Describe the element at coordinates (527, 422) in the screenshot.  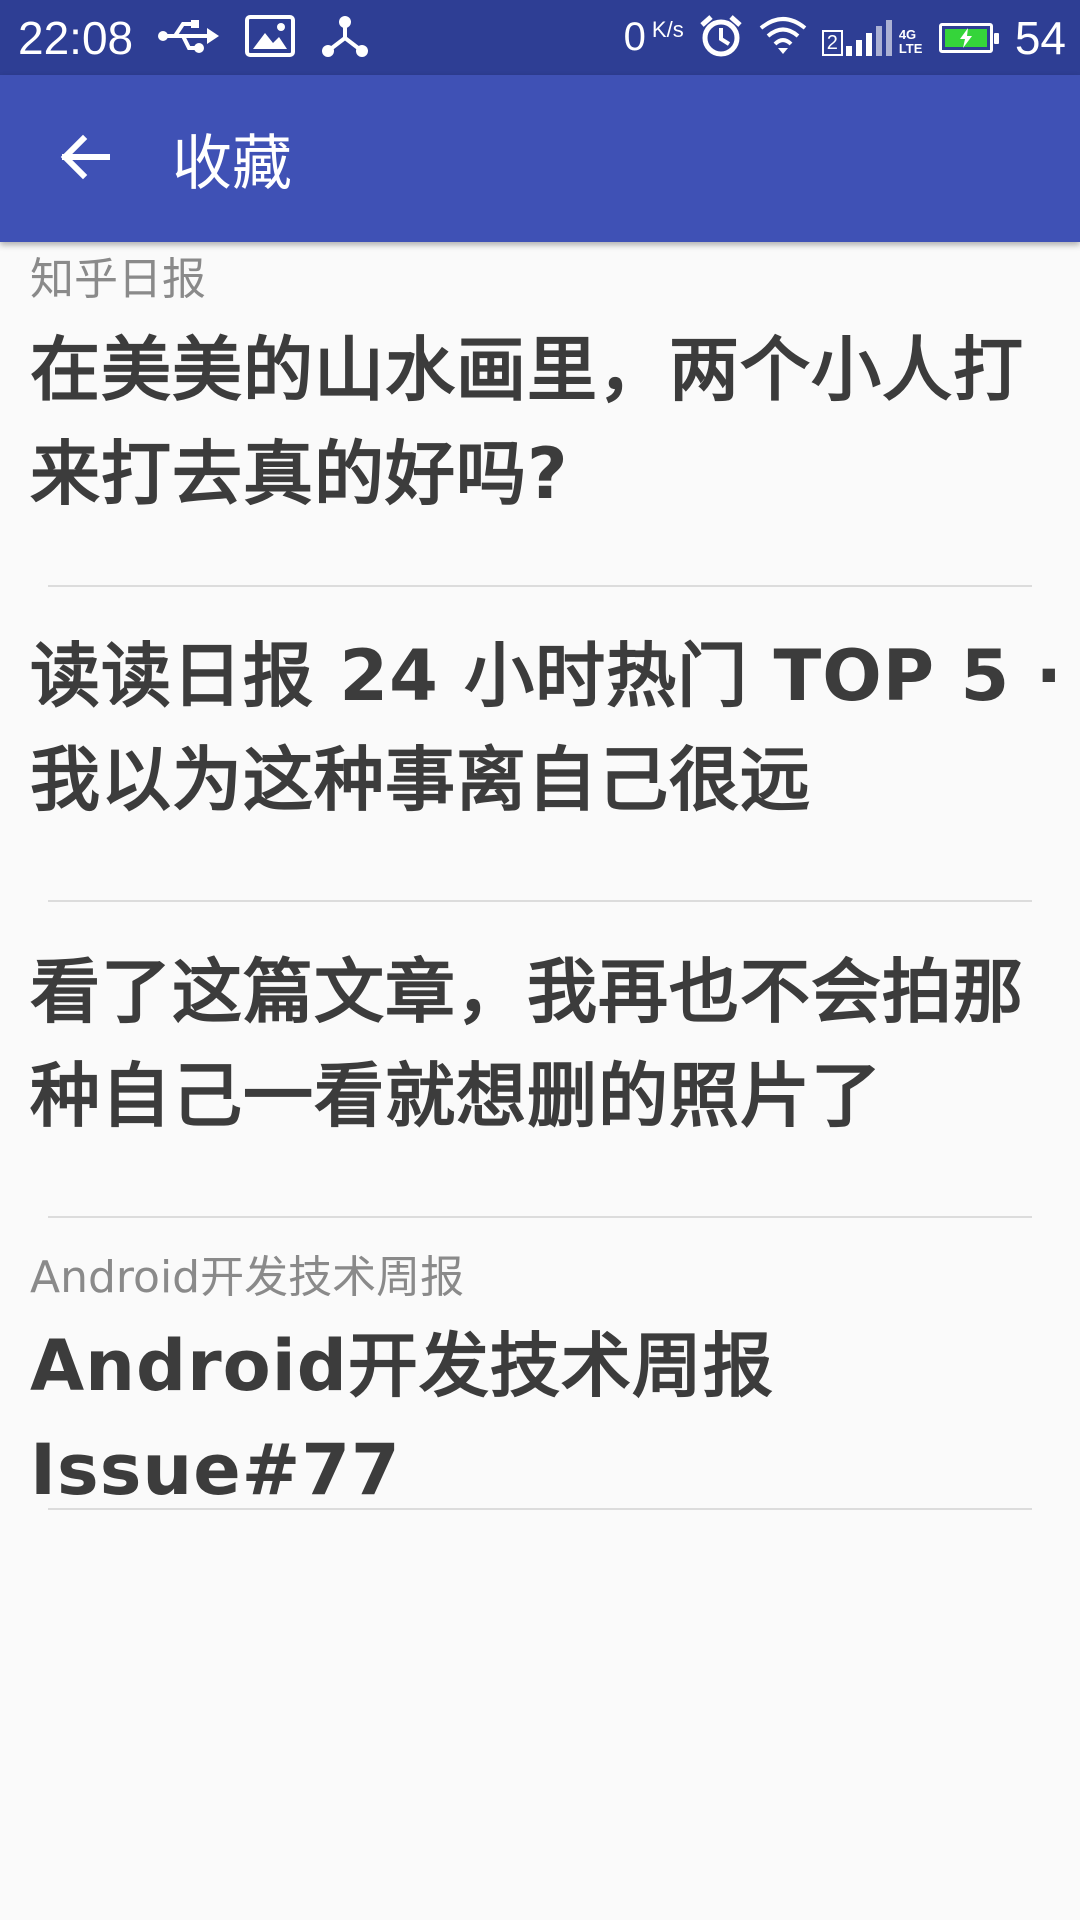
I see `item-title: 在美美的山水画里，两个小人打来打去真的好吗?` at that location.